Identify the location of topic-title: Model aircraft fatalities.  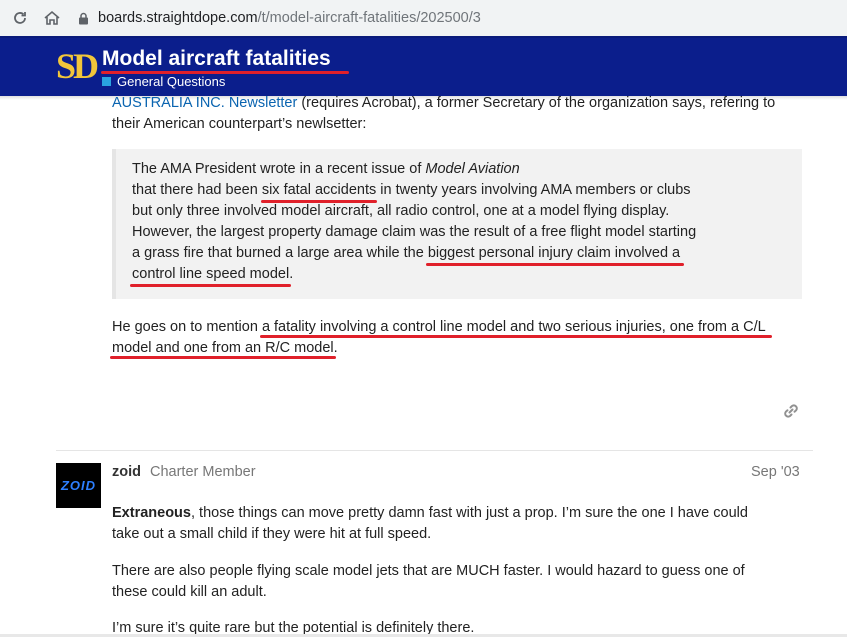
(216, 59).